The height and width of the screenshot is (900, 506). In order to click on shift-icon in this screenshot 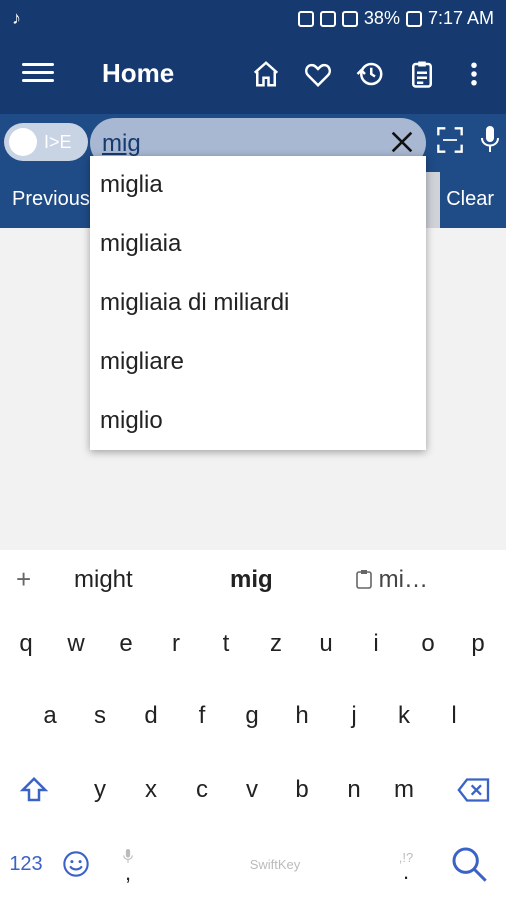, I will do `click(34, 789)`.